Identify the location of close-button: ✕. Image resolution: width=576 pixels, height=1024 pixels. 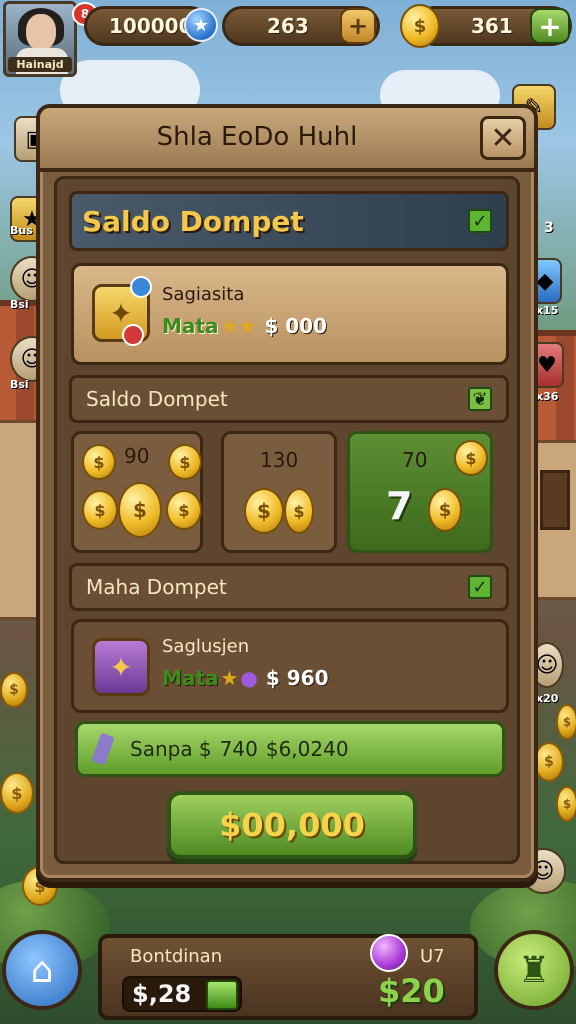
(503, 138).